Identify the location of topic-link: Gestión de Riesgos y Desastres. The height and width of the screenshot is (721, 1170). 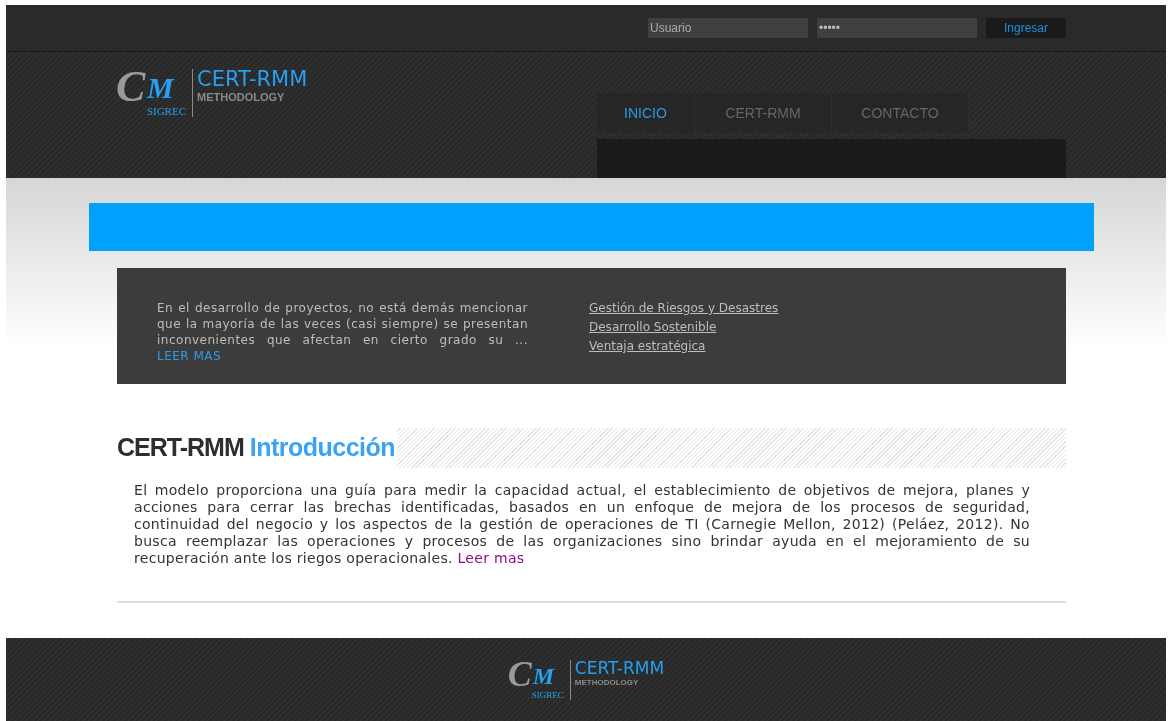
(684, 308).